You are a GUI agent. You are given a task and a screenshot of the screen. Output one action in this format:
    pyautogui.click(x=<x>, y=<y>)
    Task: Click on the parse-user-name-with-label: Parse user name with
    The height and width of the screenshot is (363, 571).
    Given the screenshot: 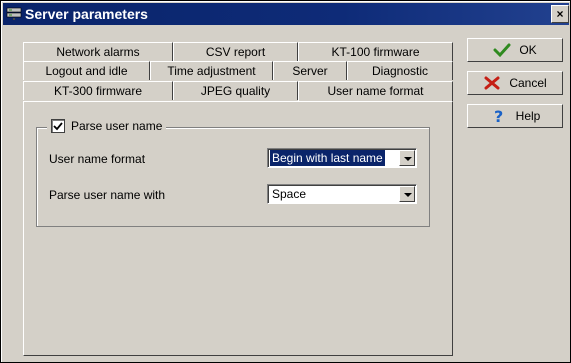 What is the action you would take?
    pyautogui.click(x=107, y=195)
    